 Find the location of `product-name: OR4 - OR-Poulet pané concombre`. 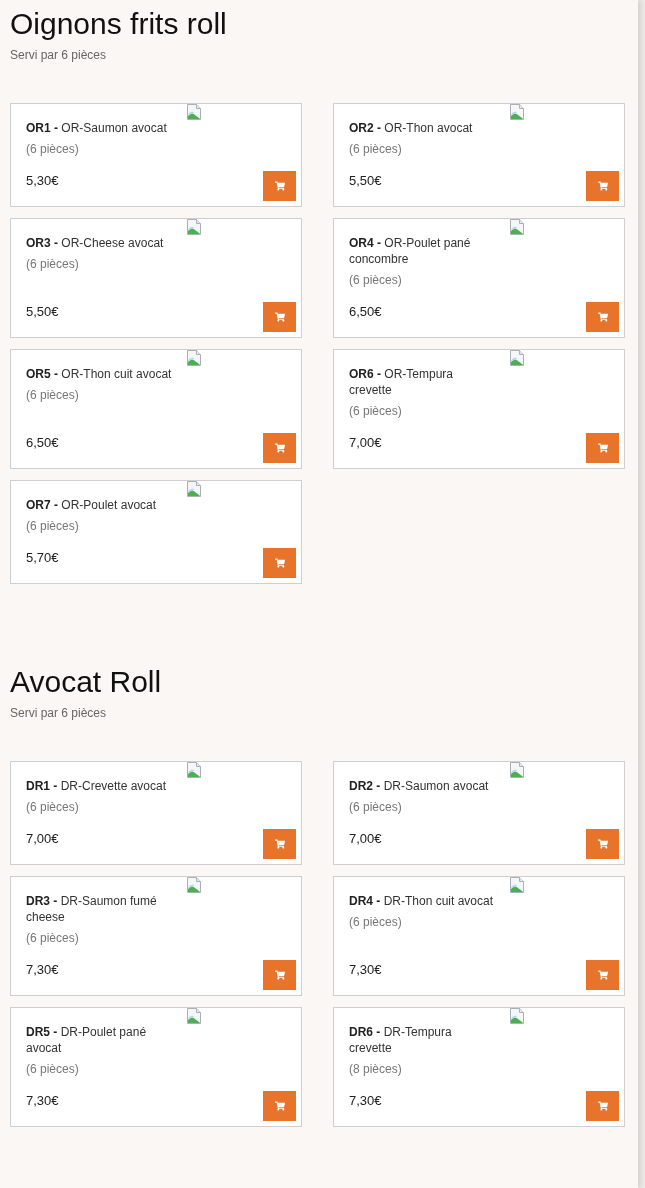

product-name: OR4 - OR-Poulet pané concombre is located at coordinates (410, 251).